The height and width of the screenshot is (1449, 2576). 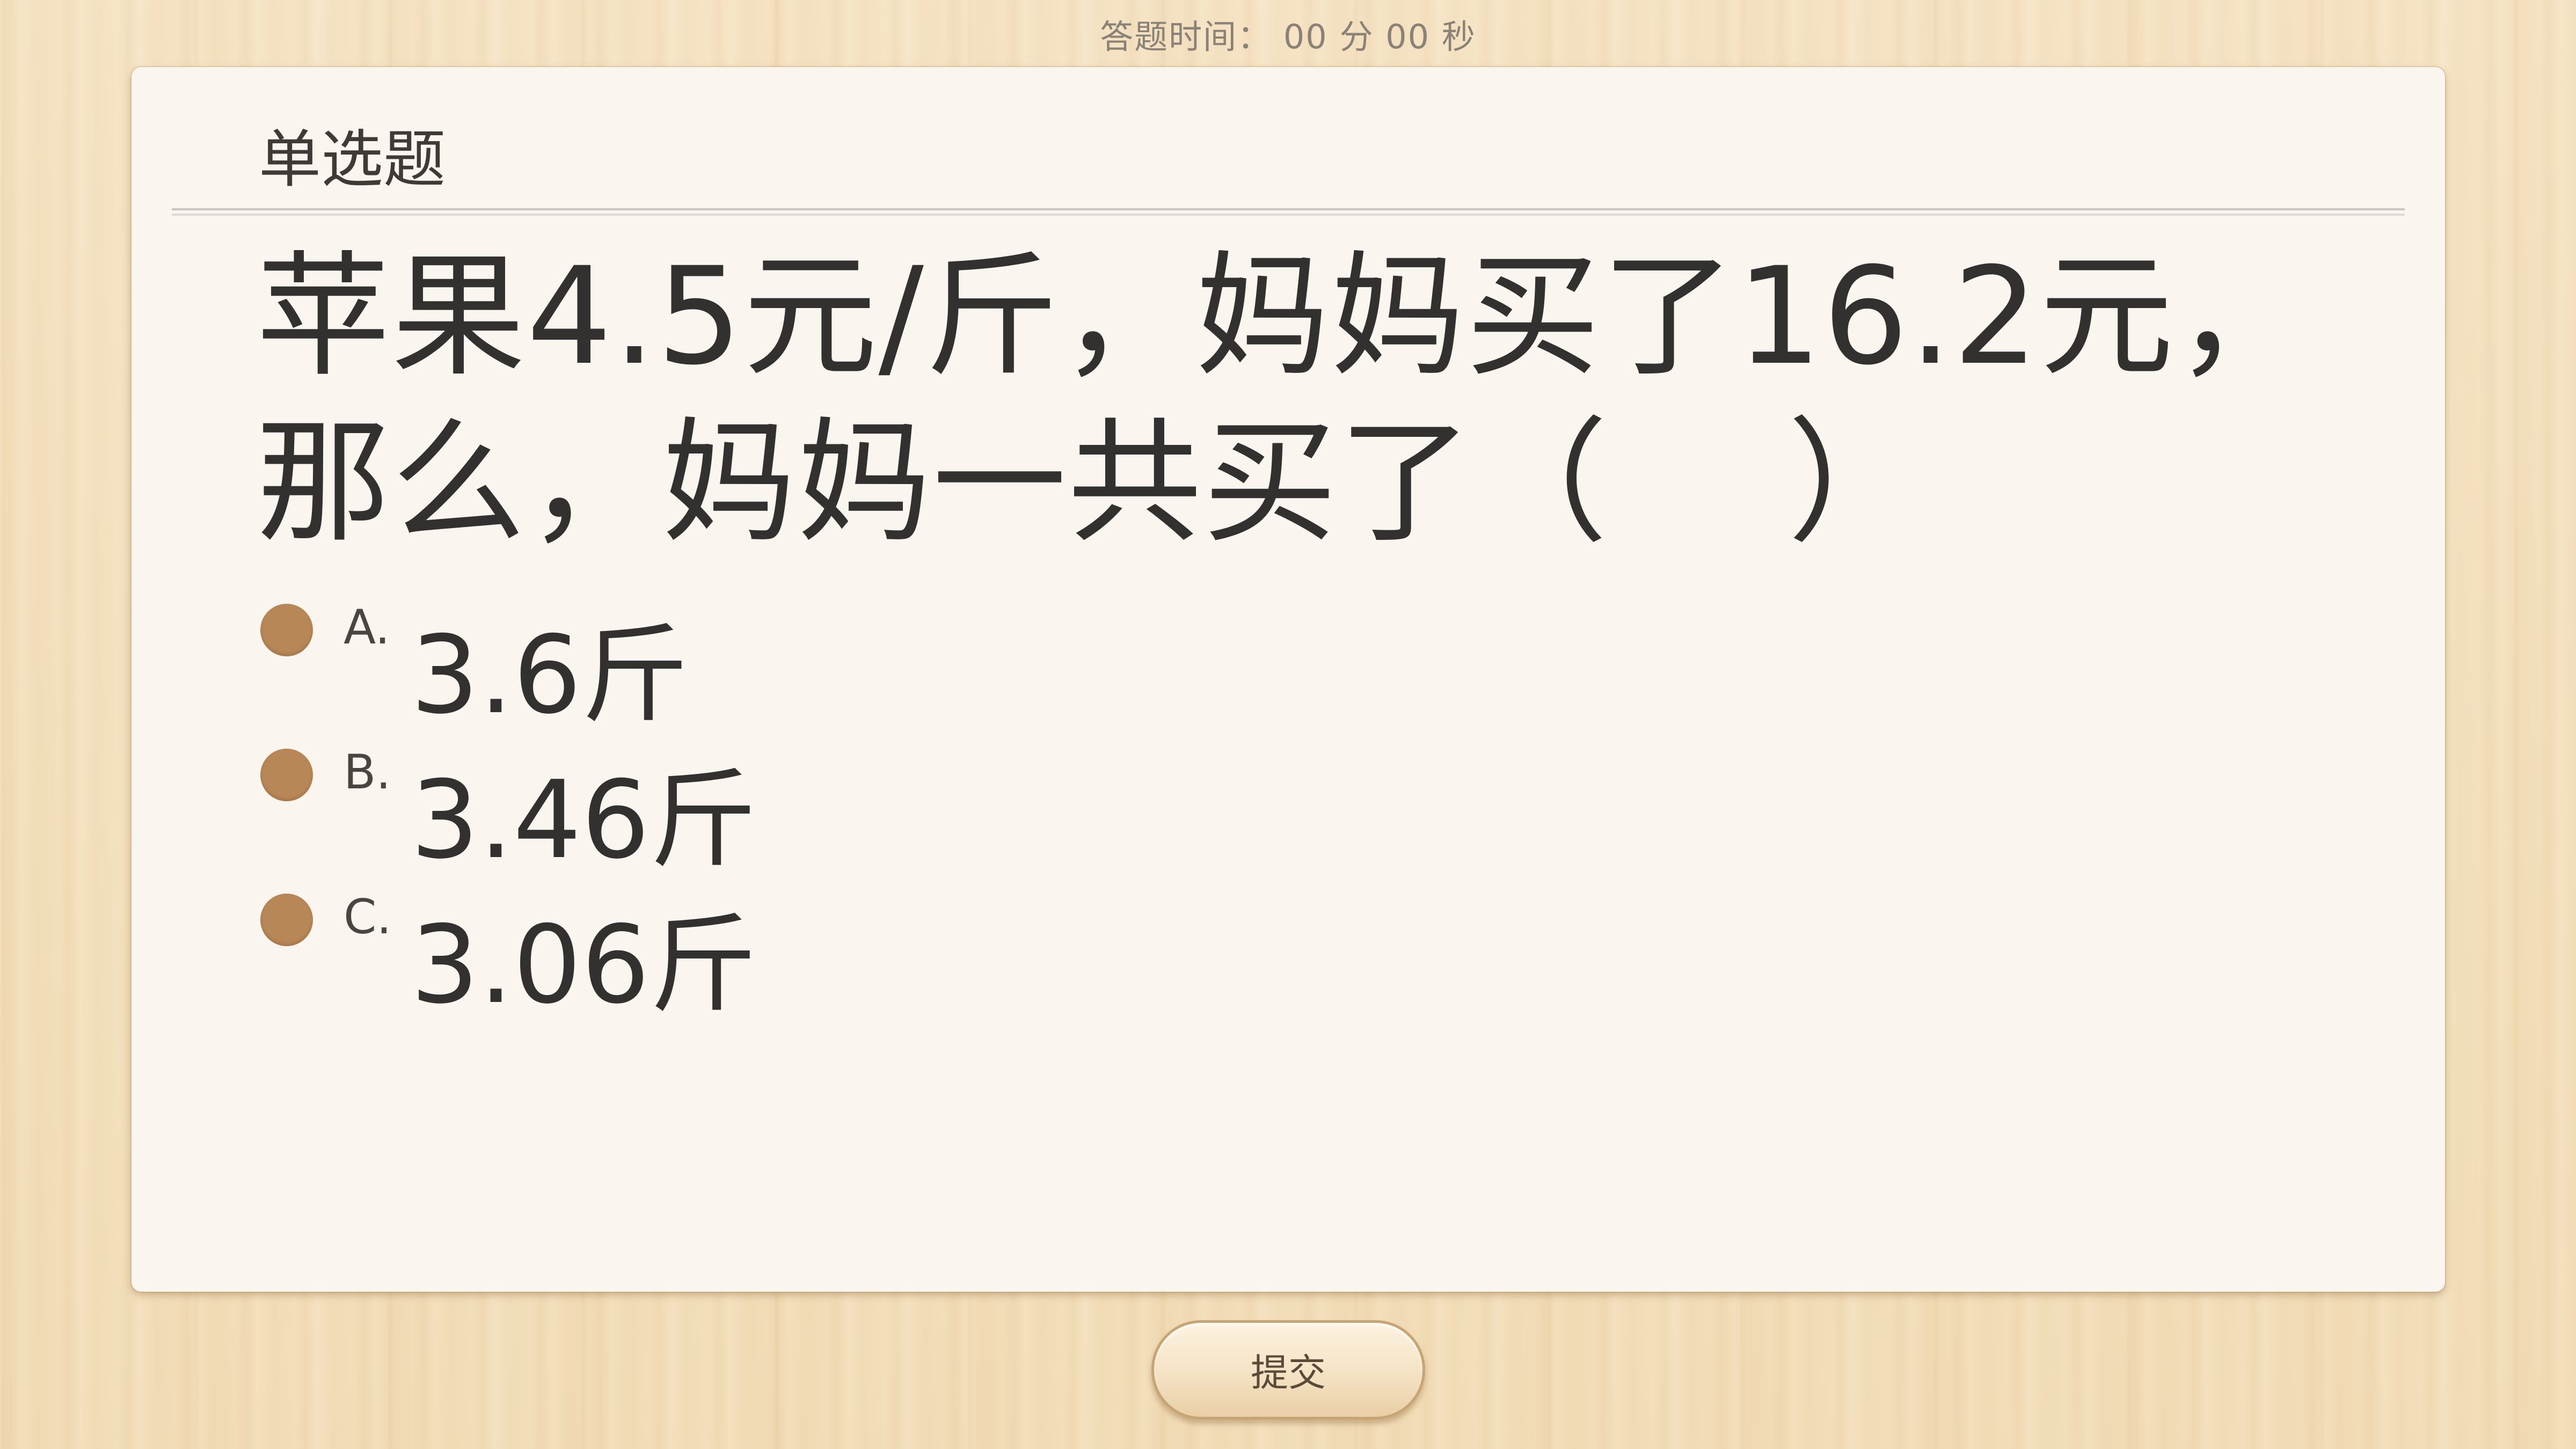 I want to click on answer-timer: 答题时间： 00 分 00 秒, so click(x=1288, y=34).